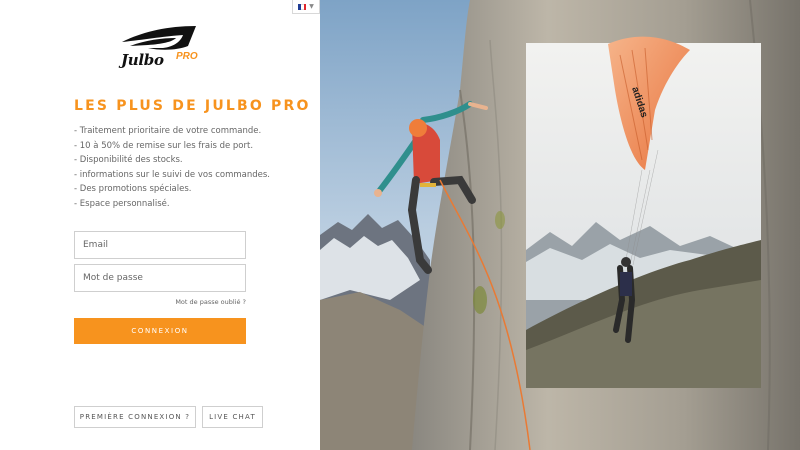  What do you see at coordinates (160, 245) in the screenshot?
I see `email-field` at bounding box center [160, 245].